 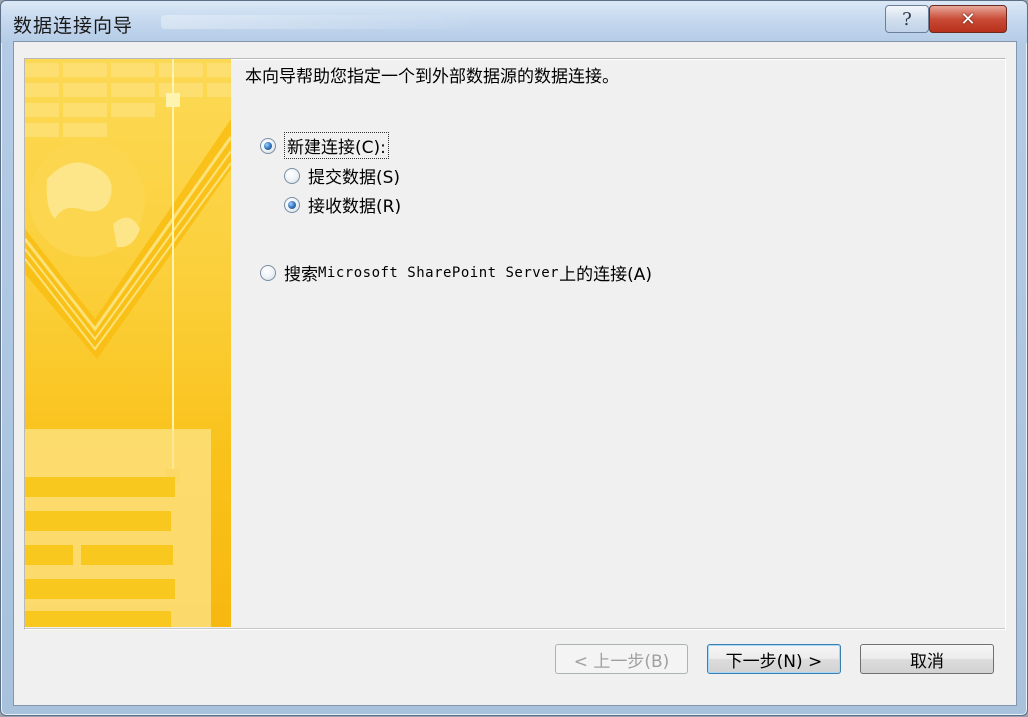 What do you see at coordinates (515, 629) in the screenshot?
I see `footer-separator` at bounding box center [515, 629].